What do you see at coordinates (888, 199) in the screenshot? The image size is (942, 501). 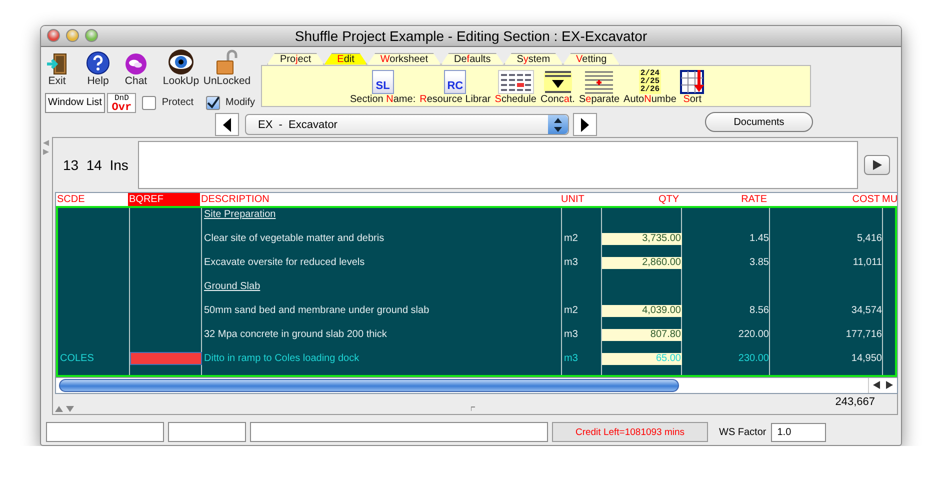 I see `column-header: MU` at bounding box center [888, 199].